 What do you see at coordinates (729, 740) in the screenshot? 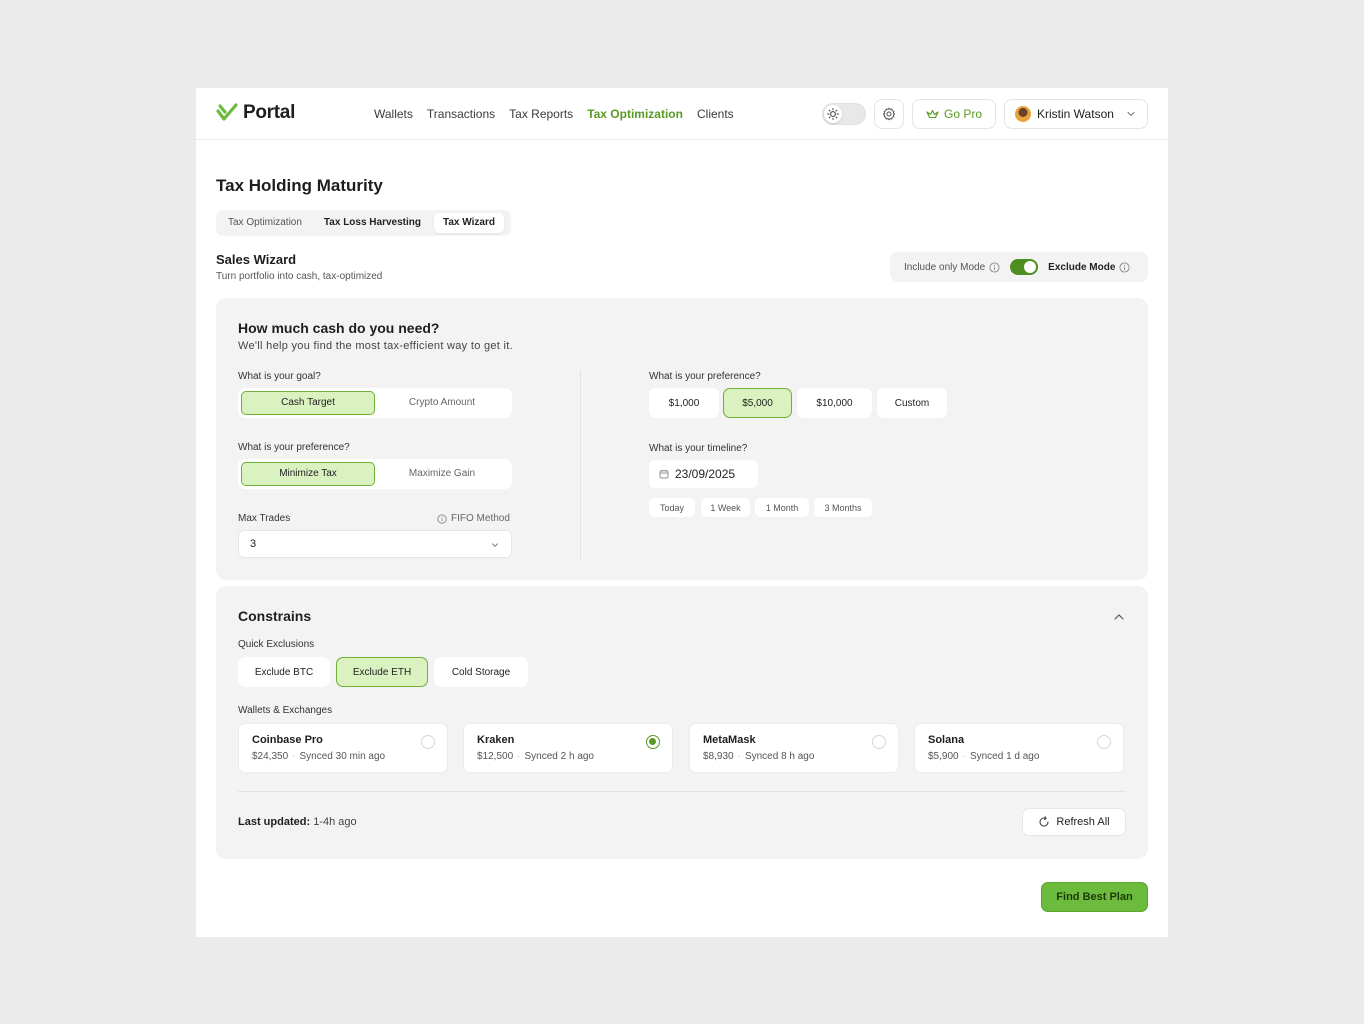
I see `wallet-name: MetaMask` at bounding box center [729, 740].